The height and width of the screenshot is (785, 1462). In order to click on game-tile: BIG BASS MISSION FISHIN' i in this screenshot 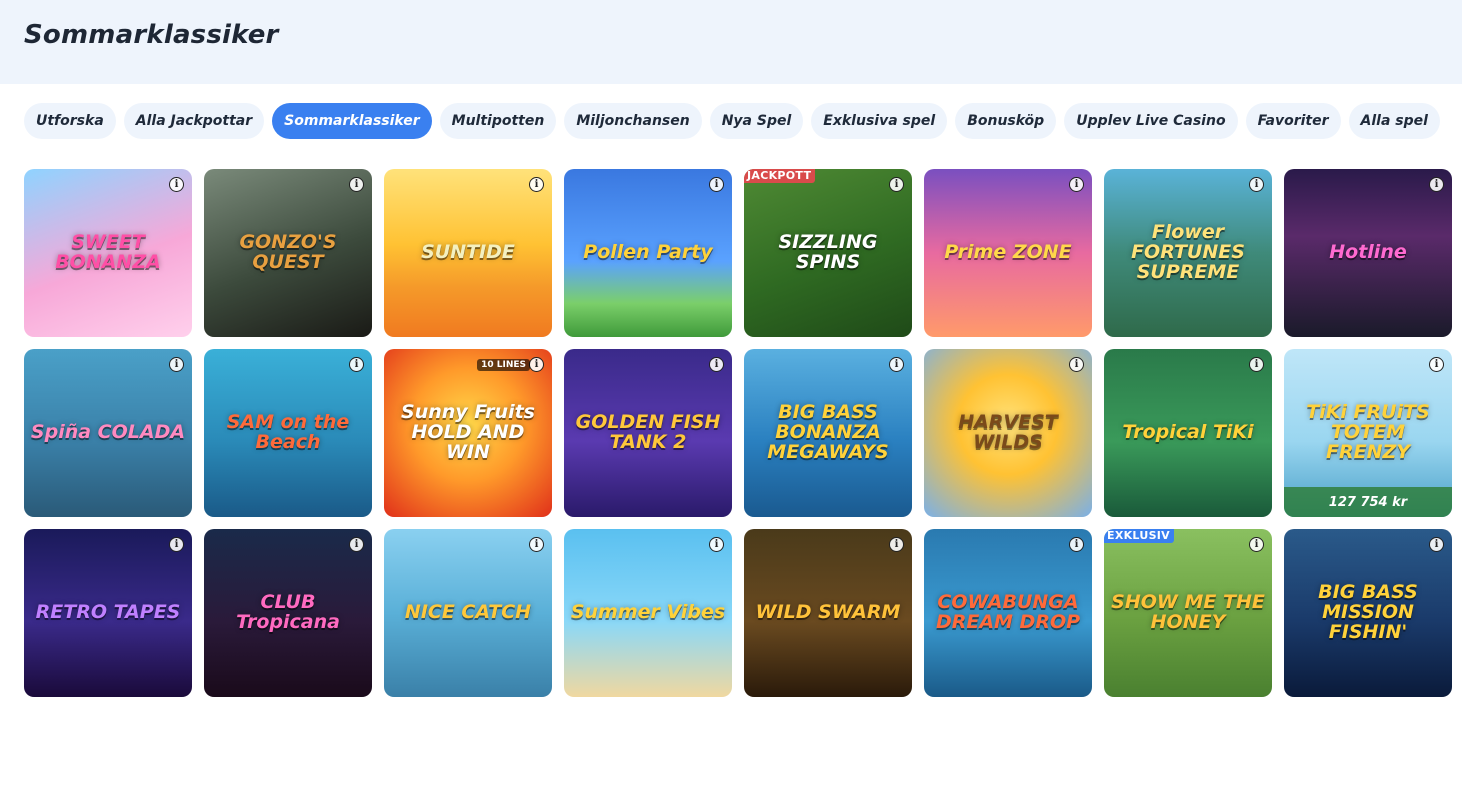, I will do `click(1368, 613)`.